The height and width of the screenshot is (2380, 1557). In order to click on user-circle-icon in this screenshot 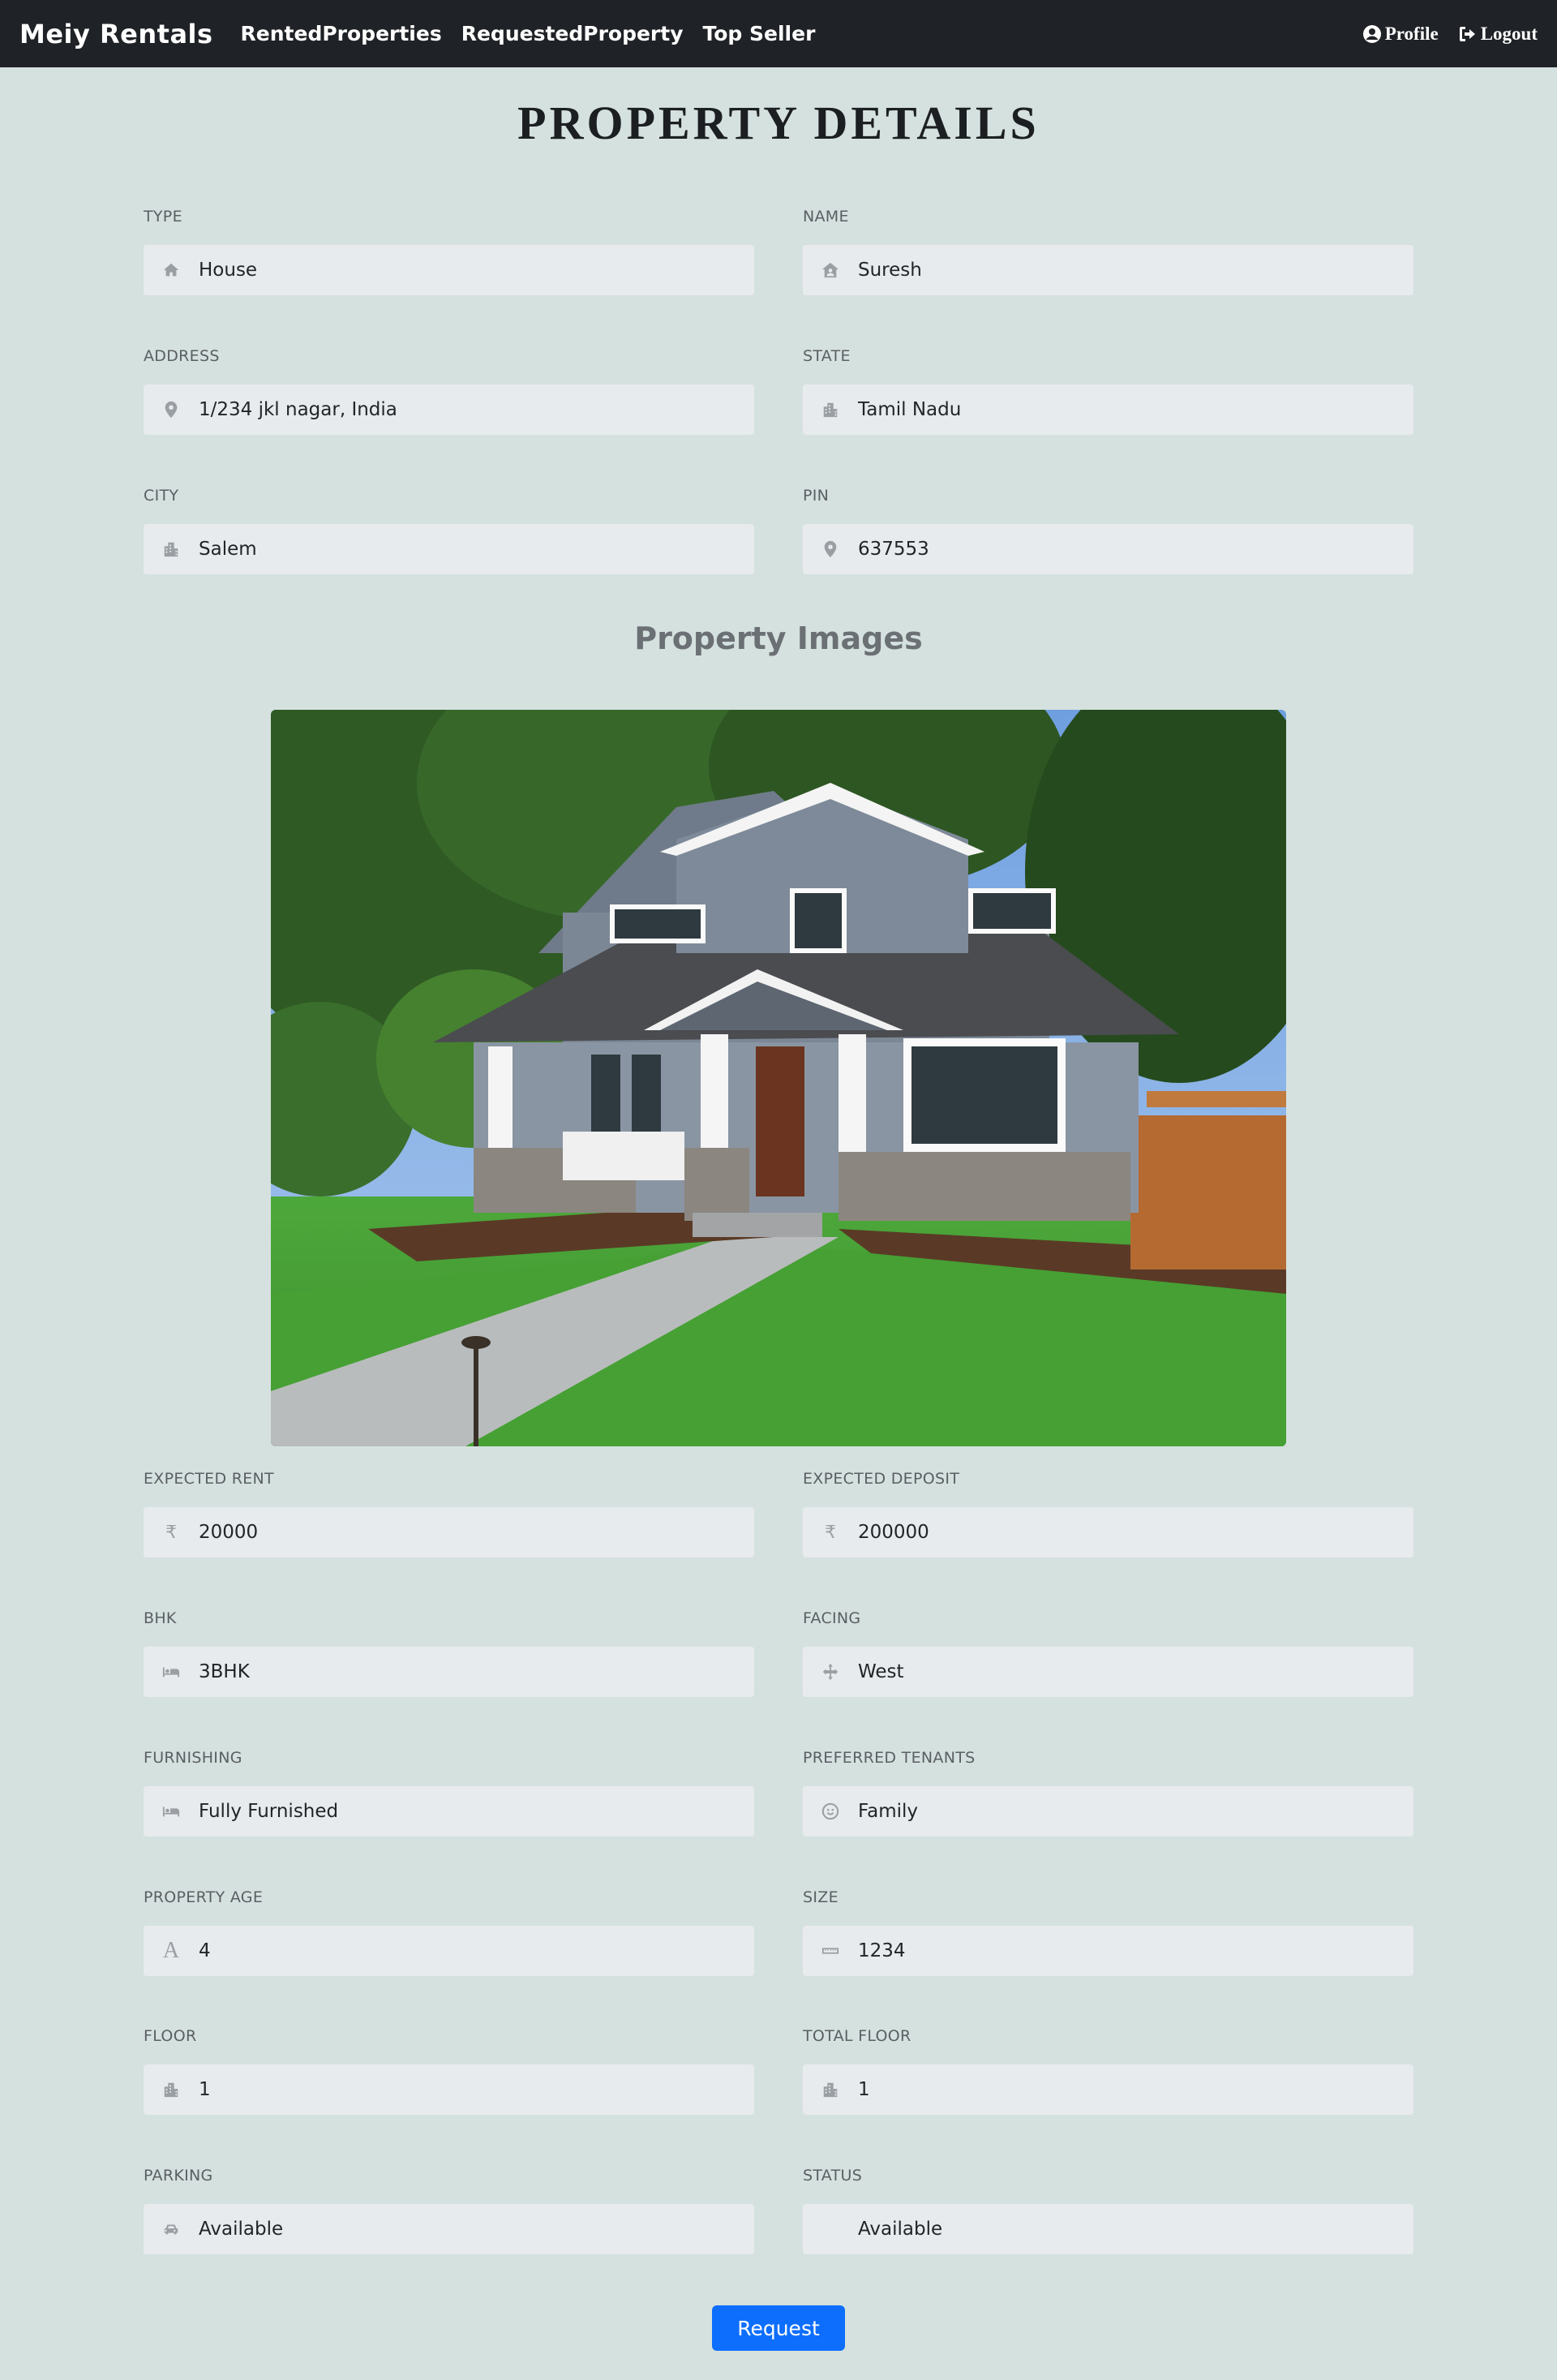, I will do `click(1371, 34)`.